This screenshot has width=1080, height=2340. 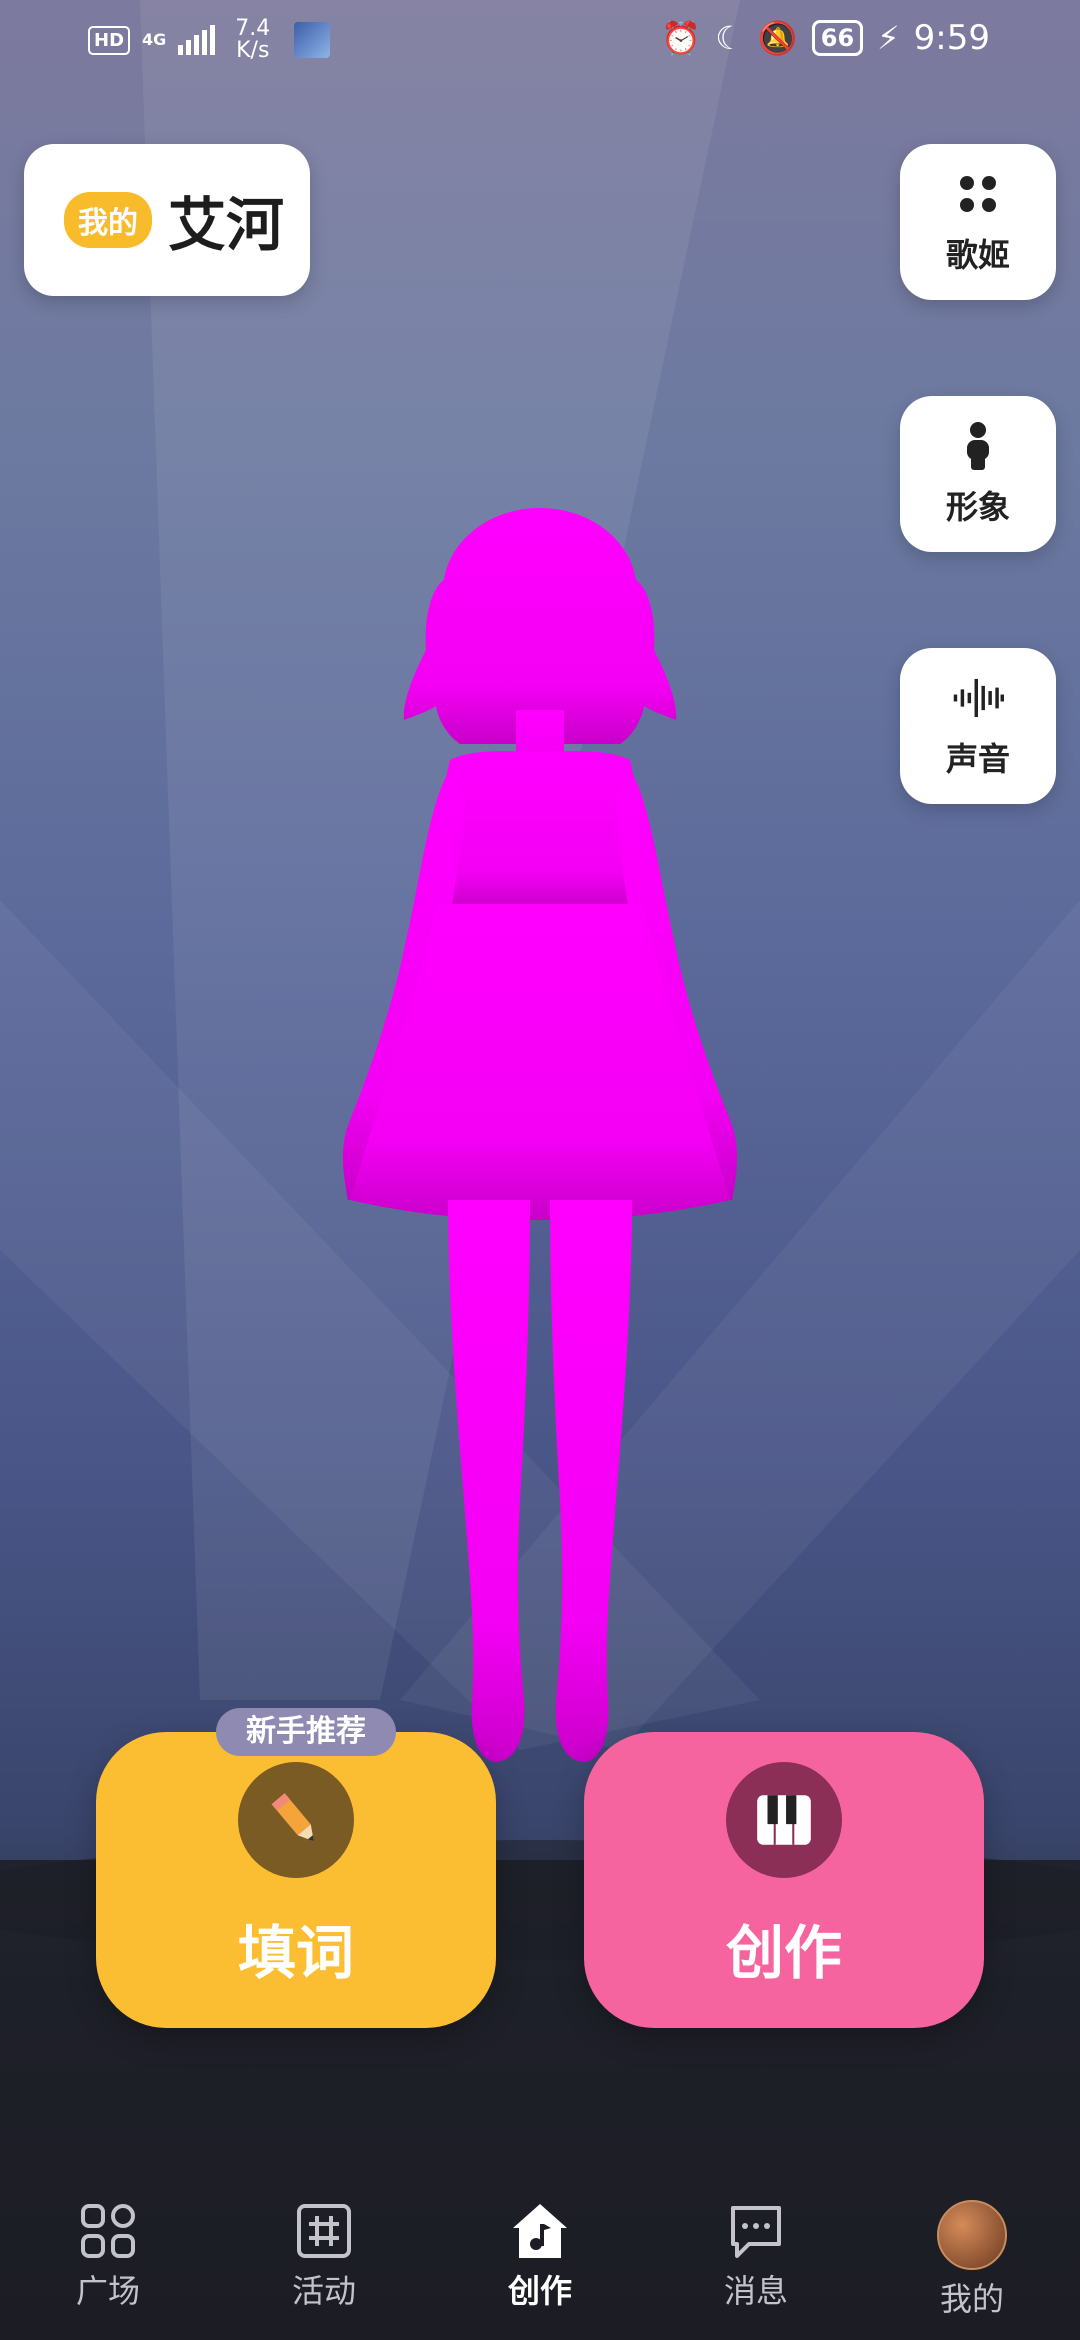 What do you see at coordinates (197, 40) in the screenshot?
I see `signal-icon` at bounding box center [197, 40].